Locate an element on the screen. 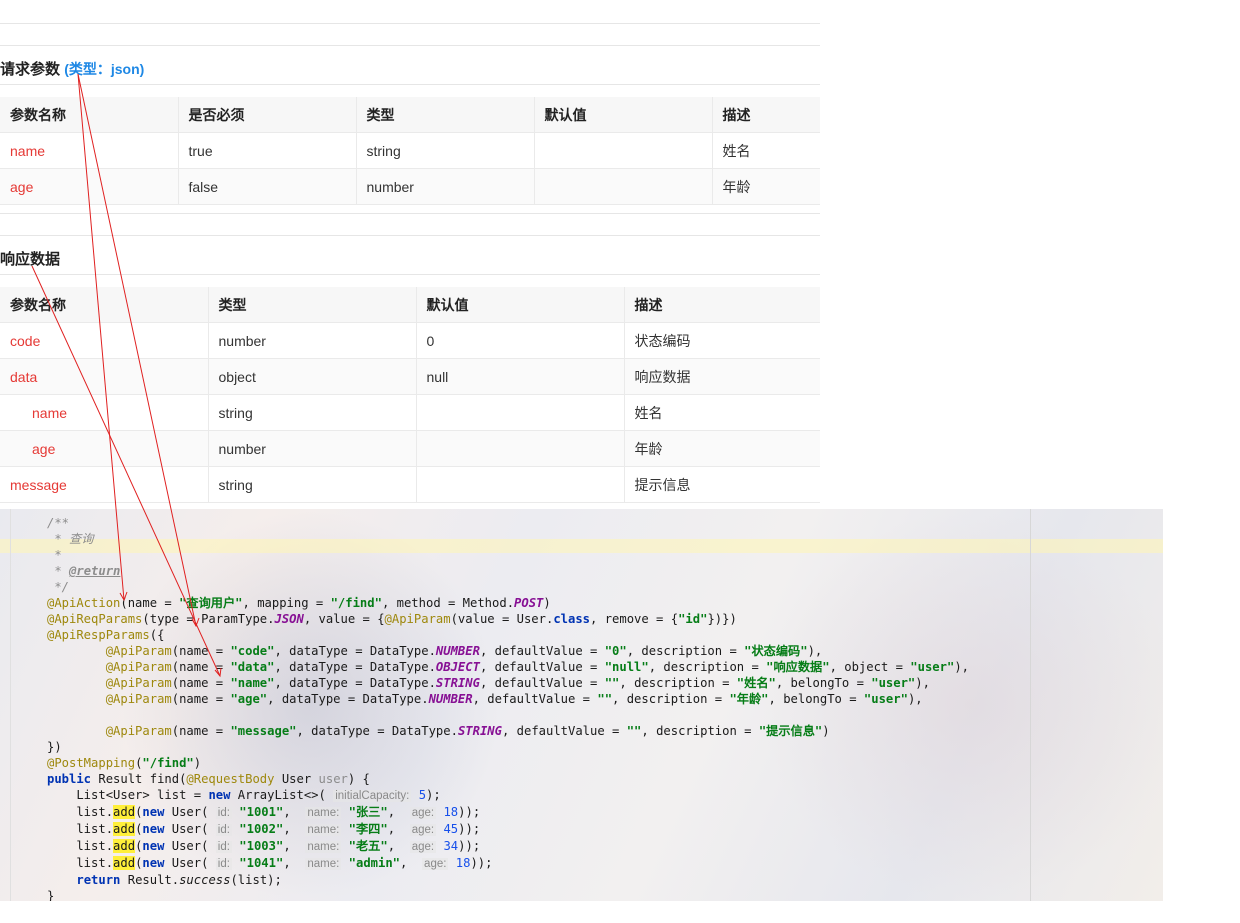  request-type-label: (类型：json) is located at coordinates (104, 69).